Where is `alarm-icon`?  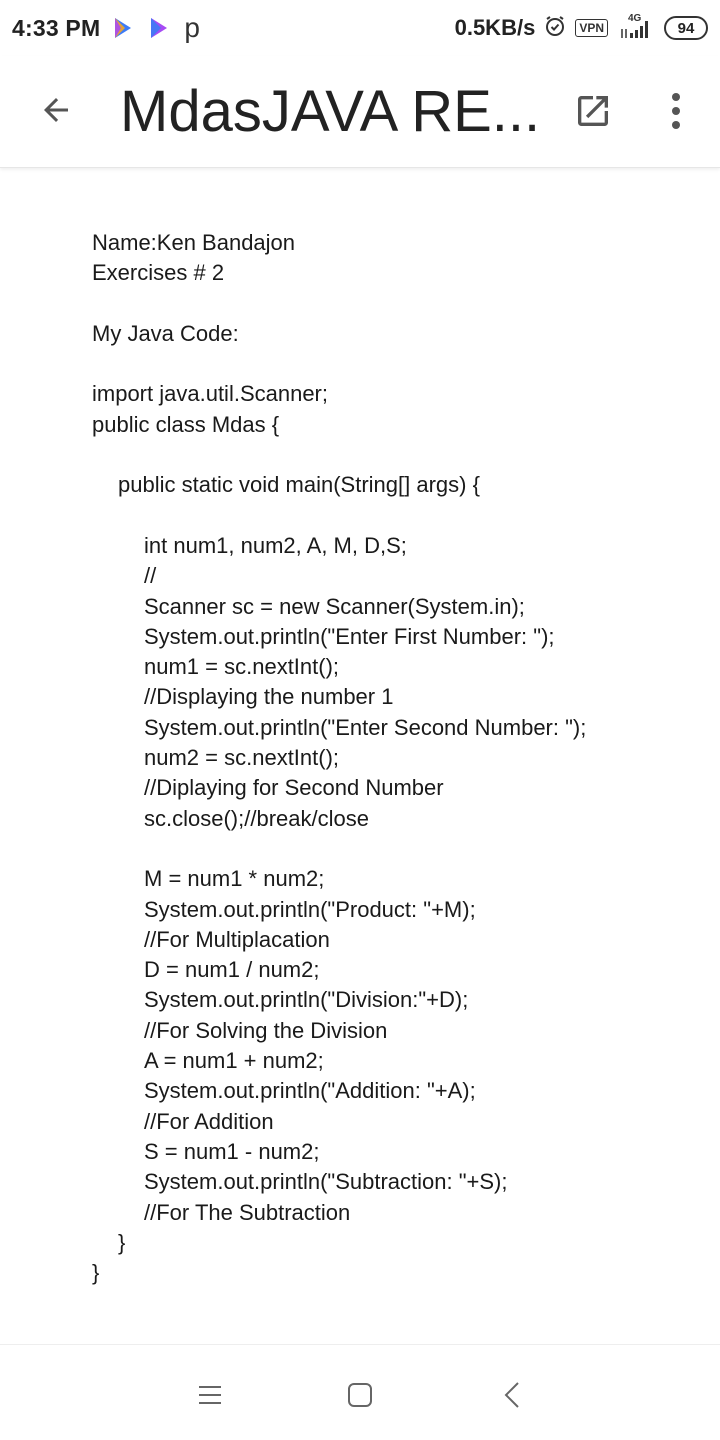 alarm-icon is located at coordinates (555, 28).